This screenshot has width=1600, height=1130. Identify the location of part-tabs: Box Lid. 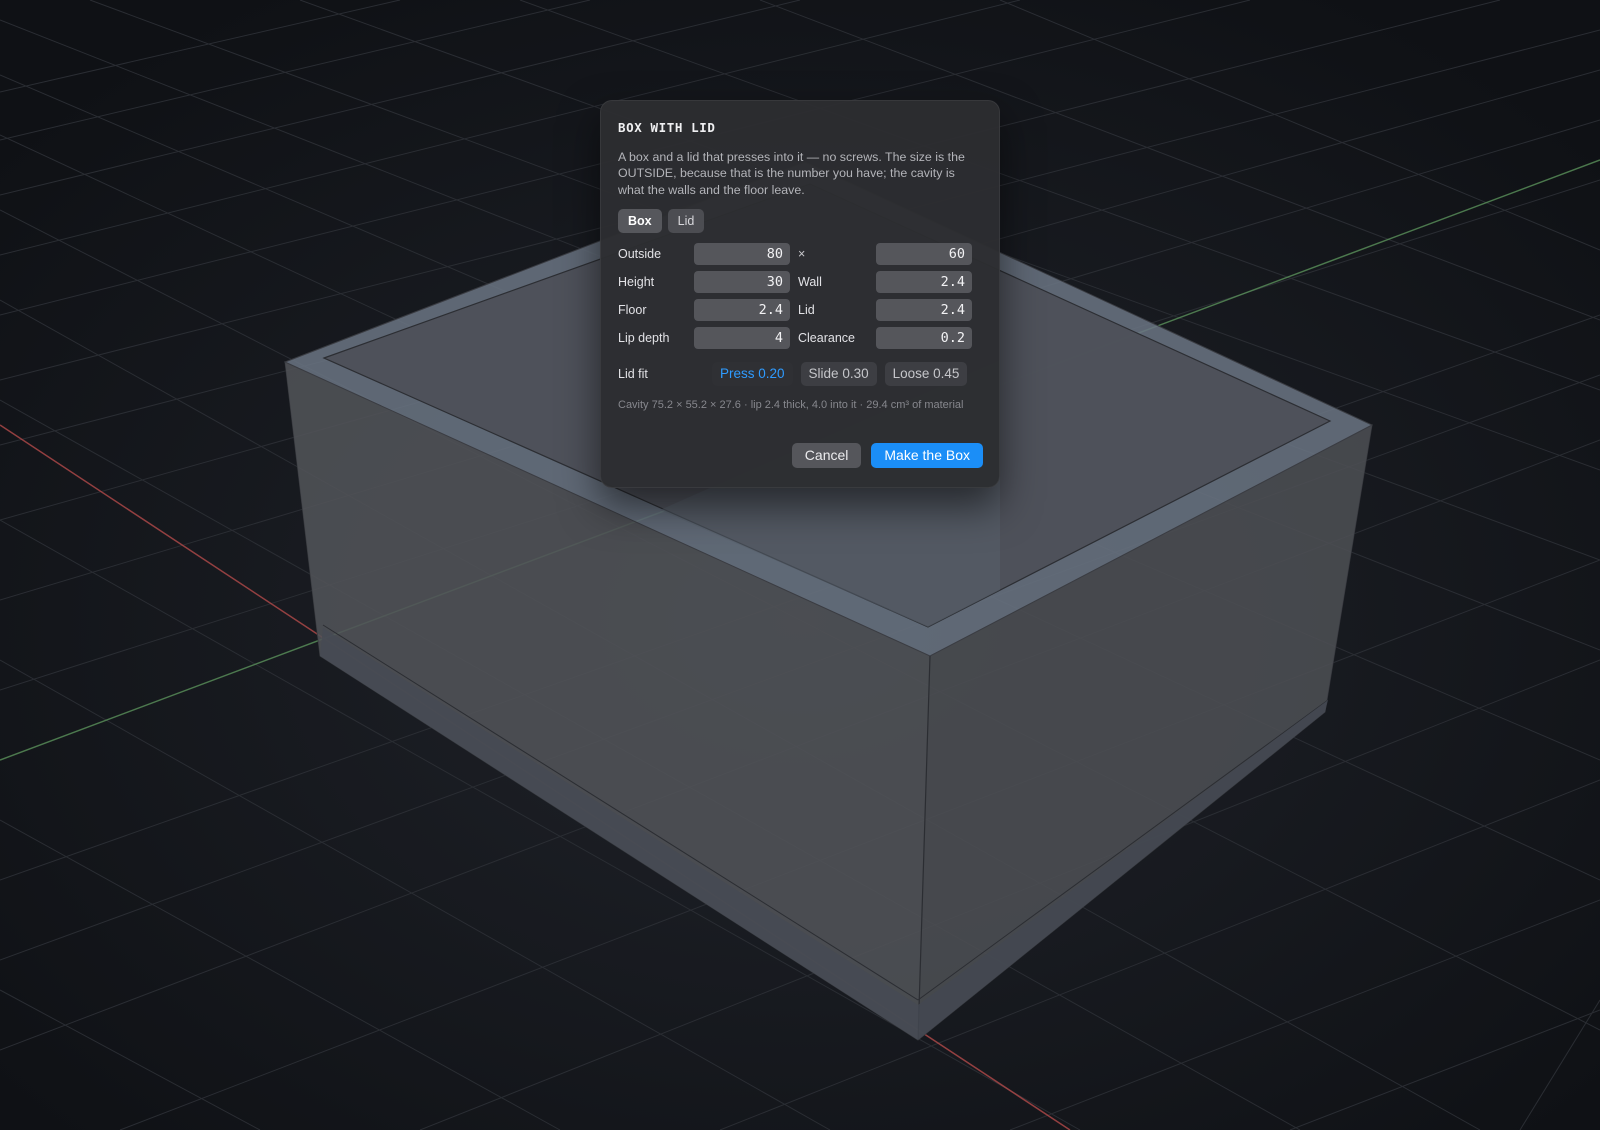
(800, 221).